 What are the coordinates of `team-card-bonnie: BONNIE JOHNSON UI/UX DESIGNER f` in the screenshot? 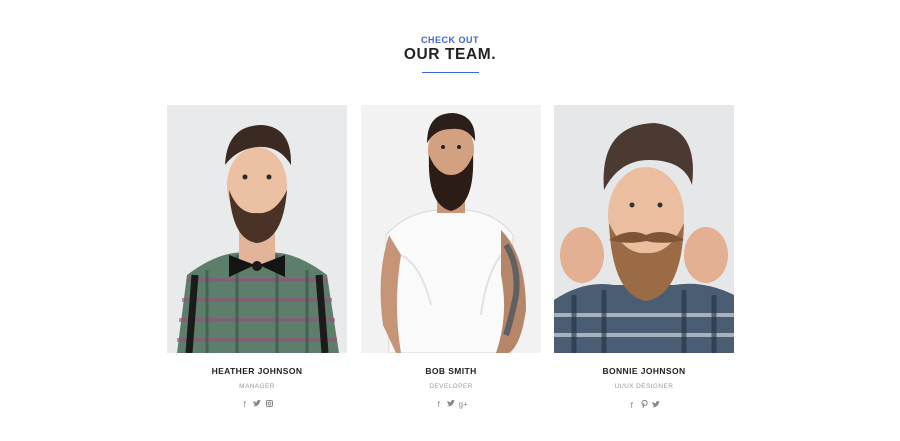 It's located at (644, 257).